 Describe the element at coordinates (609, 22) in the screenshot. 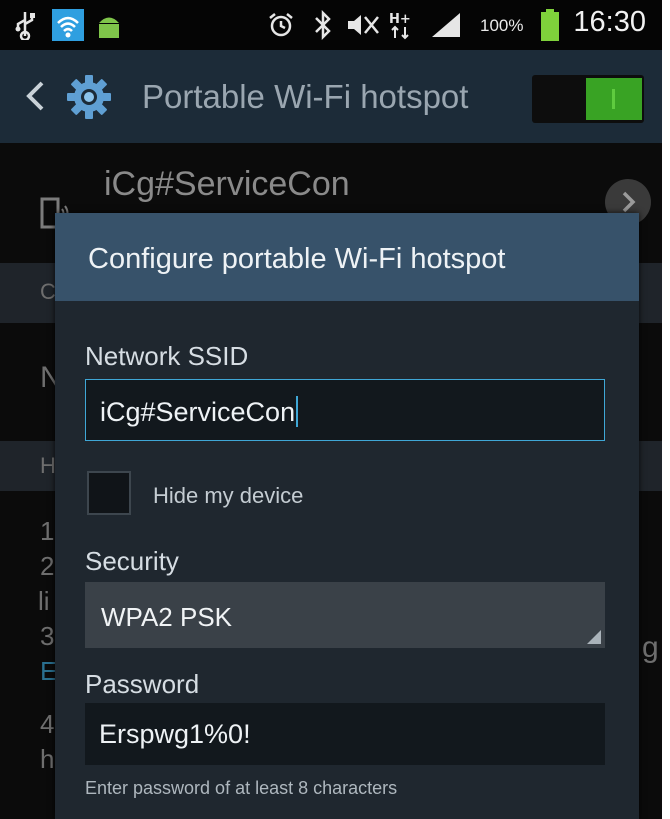

I see `clock: 16:30` at that location.